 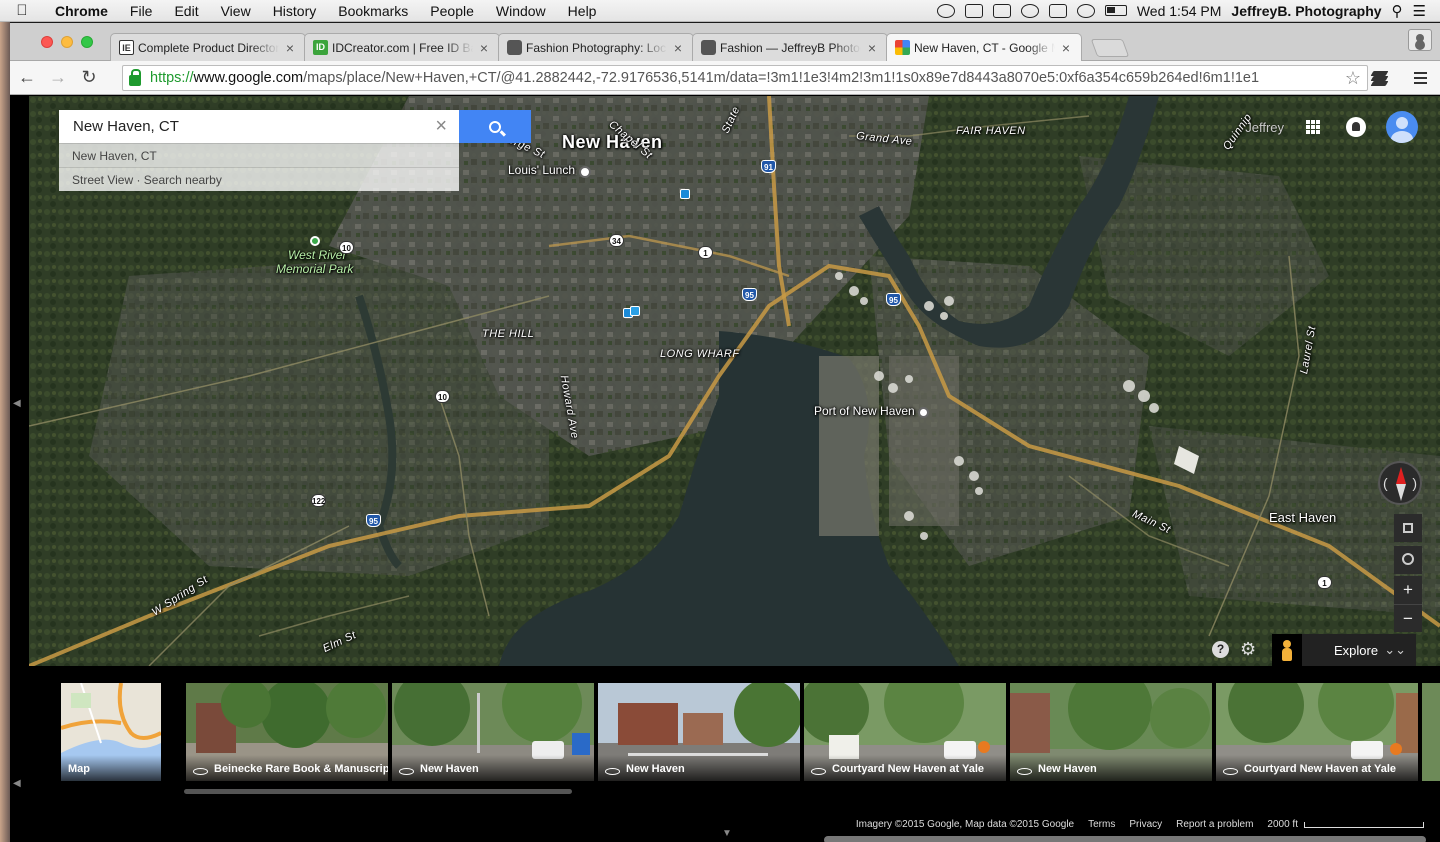 What do you see at coordinates (495, 126) in the screenshot?
I see `search-button` at bounding box center [495, 126].